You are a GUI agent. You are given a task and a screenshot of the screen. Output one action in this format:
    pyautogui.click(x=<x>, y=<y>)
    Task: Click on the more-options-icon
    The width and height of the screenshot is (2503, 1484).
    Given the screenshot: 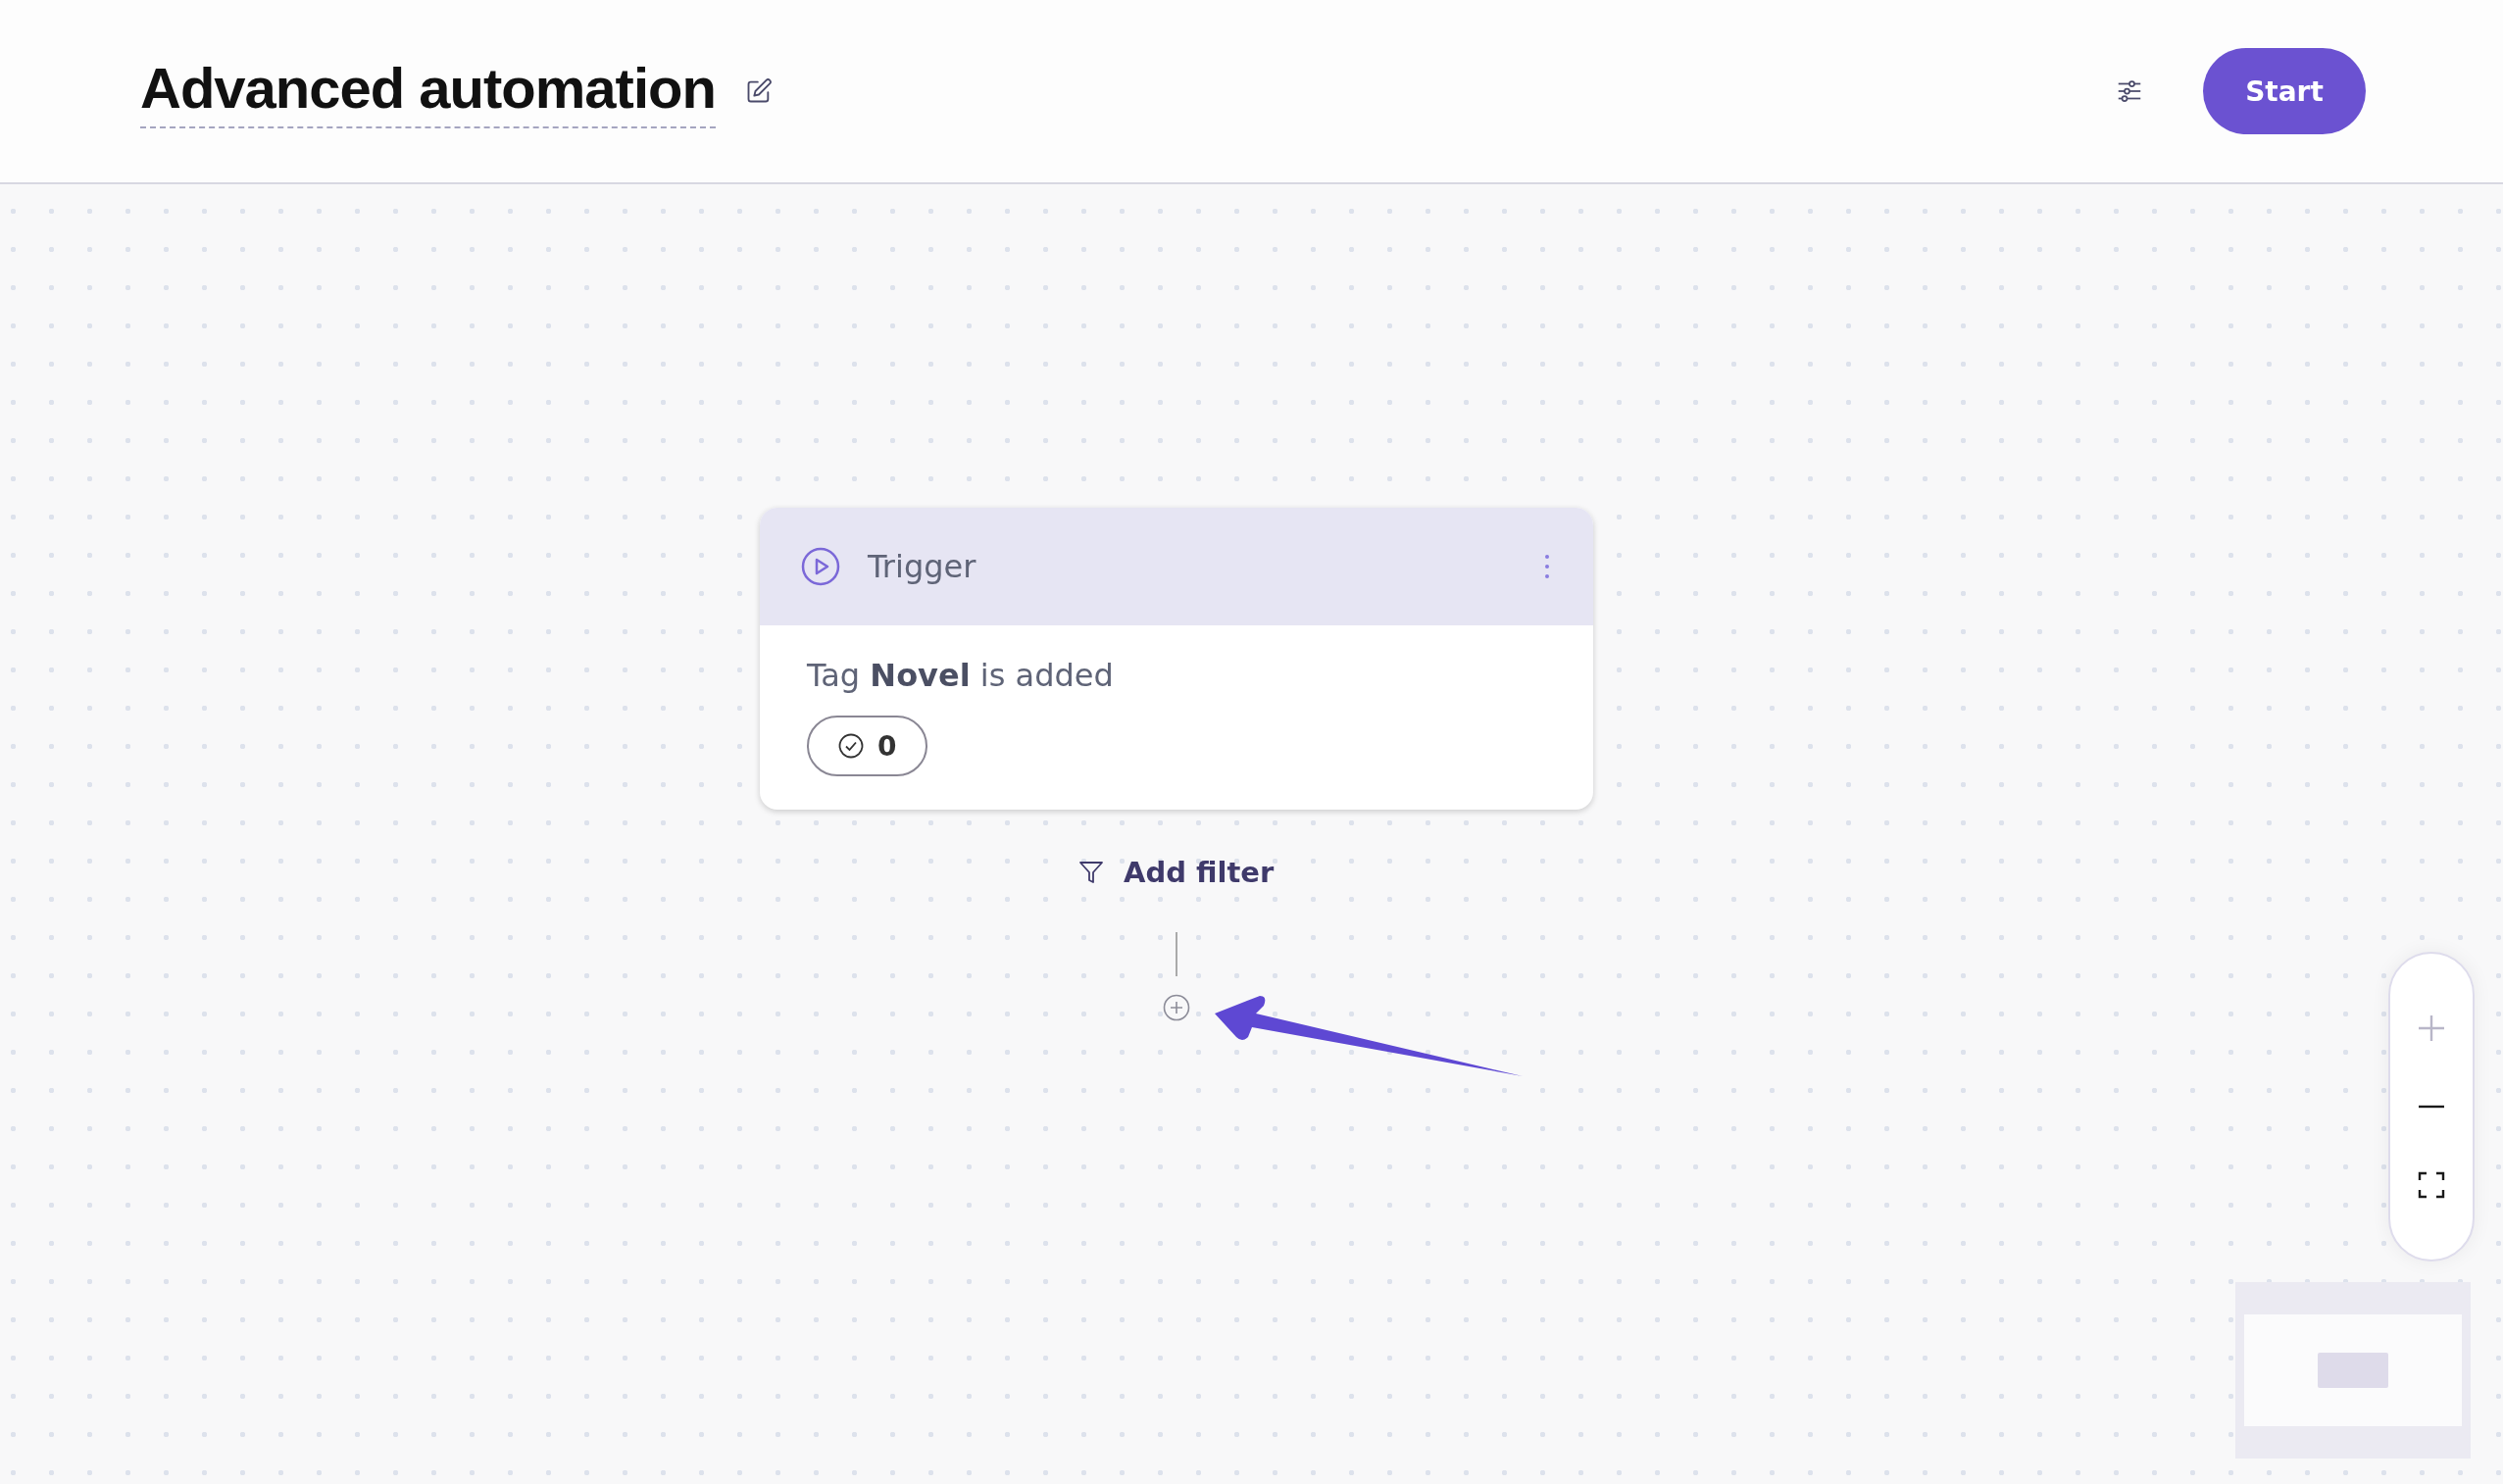 What is the action you would take?
    pyautogui.click(x=1547, y=566)
    